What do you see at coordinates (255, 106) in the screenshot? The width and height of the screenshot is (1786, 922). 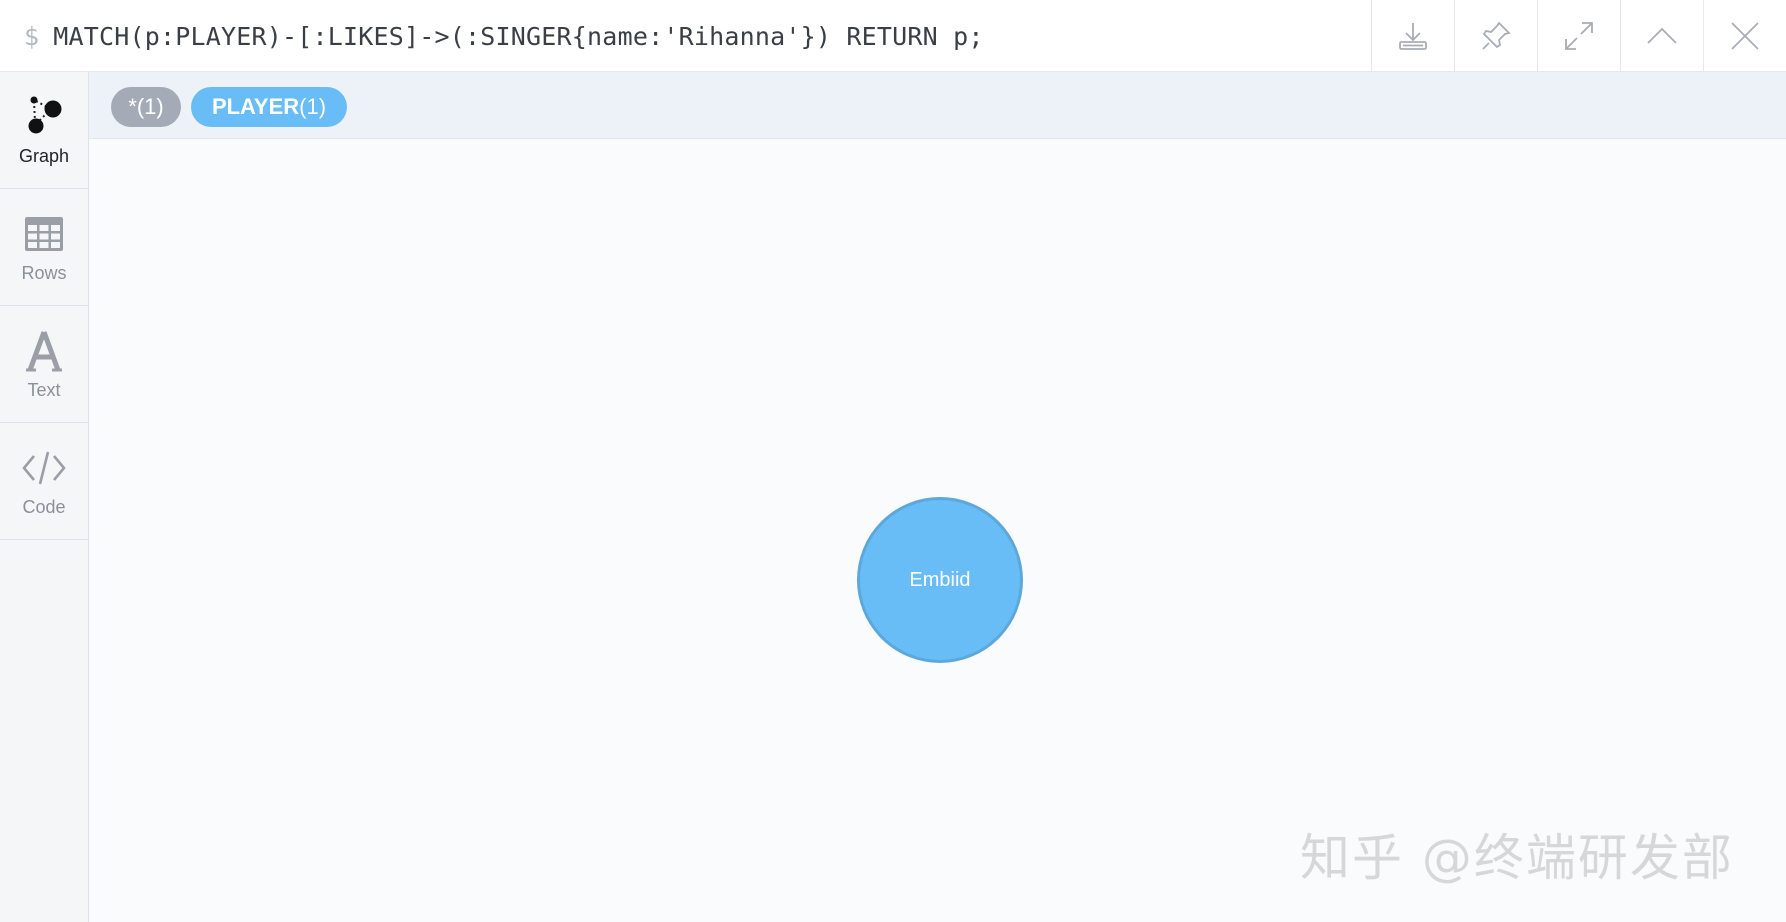 I see `pill-label: PLAYER` at bounding box center [255, 106].